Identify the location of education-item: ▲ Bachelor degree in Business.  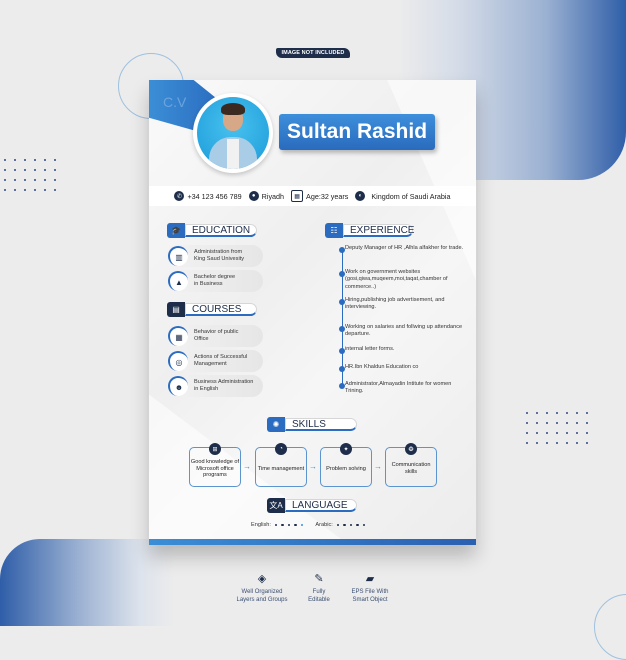
(215, 281).